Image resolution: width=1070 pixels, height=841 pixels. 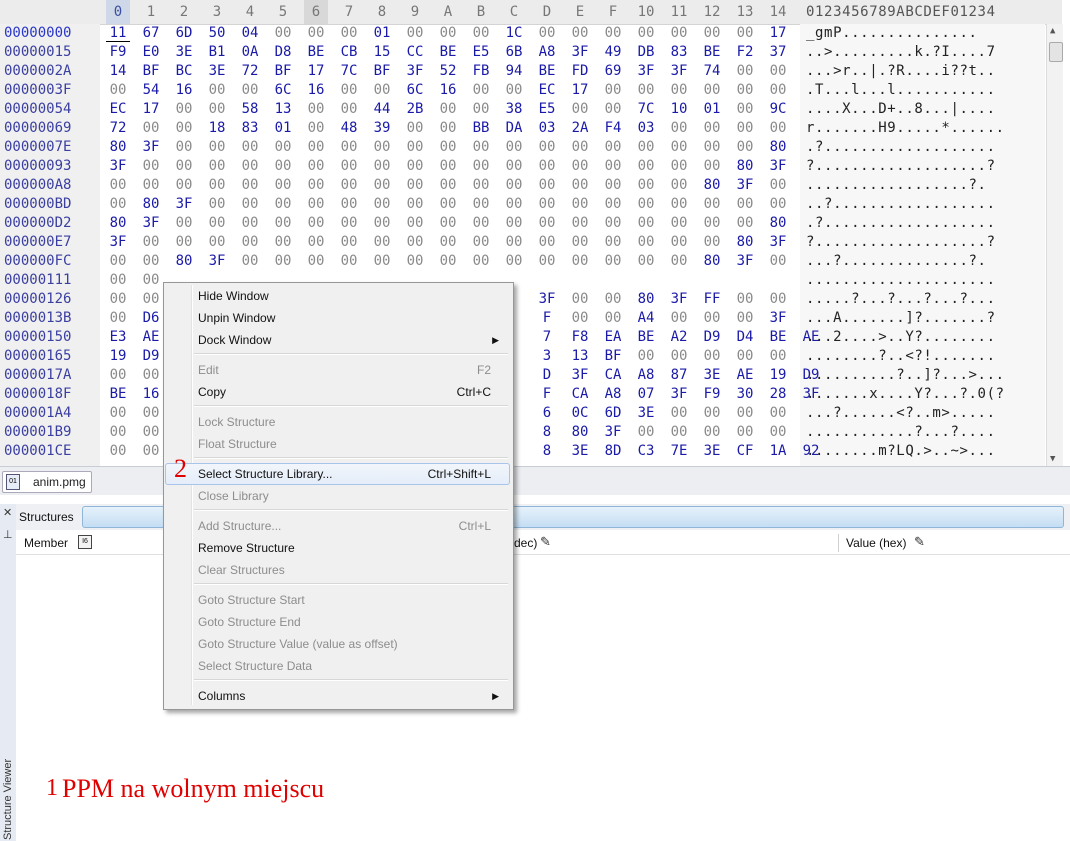 What do you see at coordinates (646, 451) in the screenshot?
I see `hex-byte: C3` at bounding box center [646, 451].